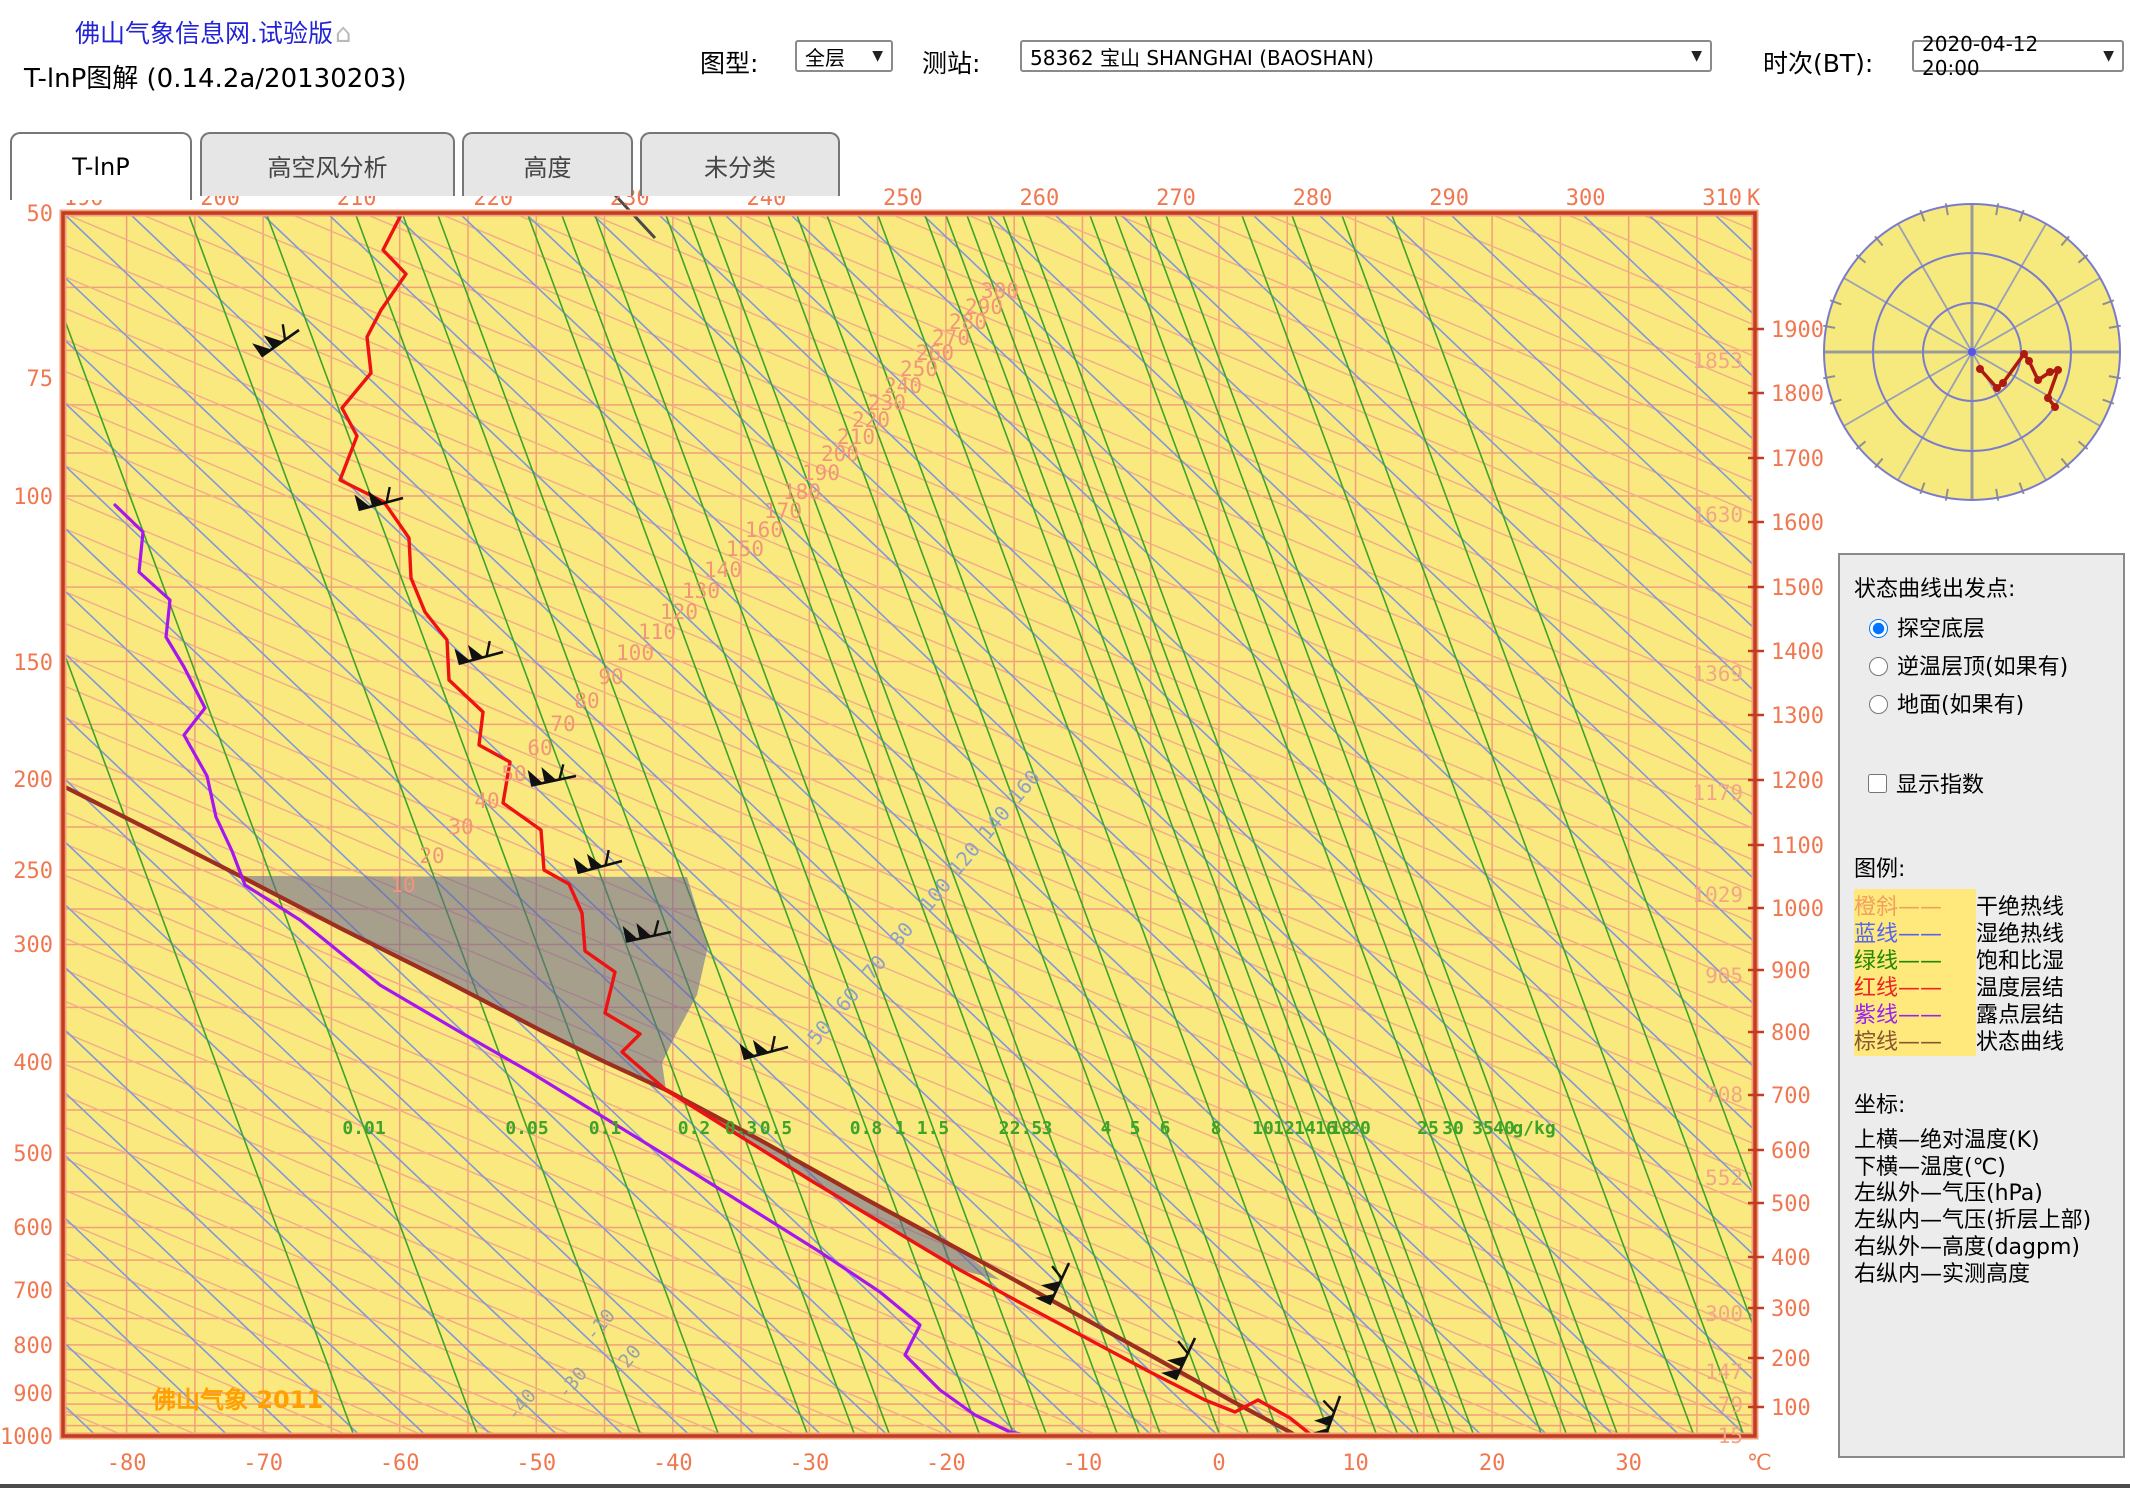 This screenshot has width=2130, height=1493. Describe the element at coordinates (1355, 1463) in the screenshot. I see `bottom-axis-label: 10` at that location.